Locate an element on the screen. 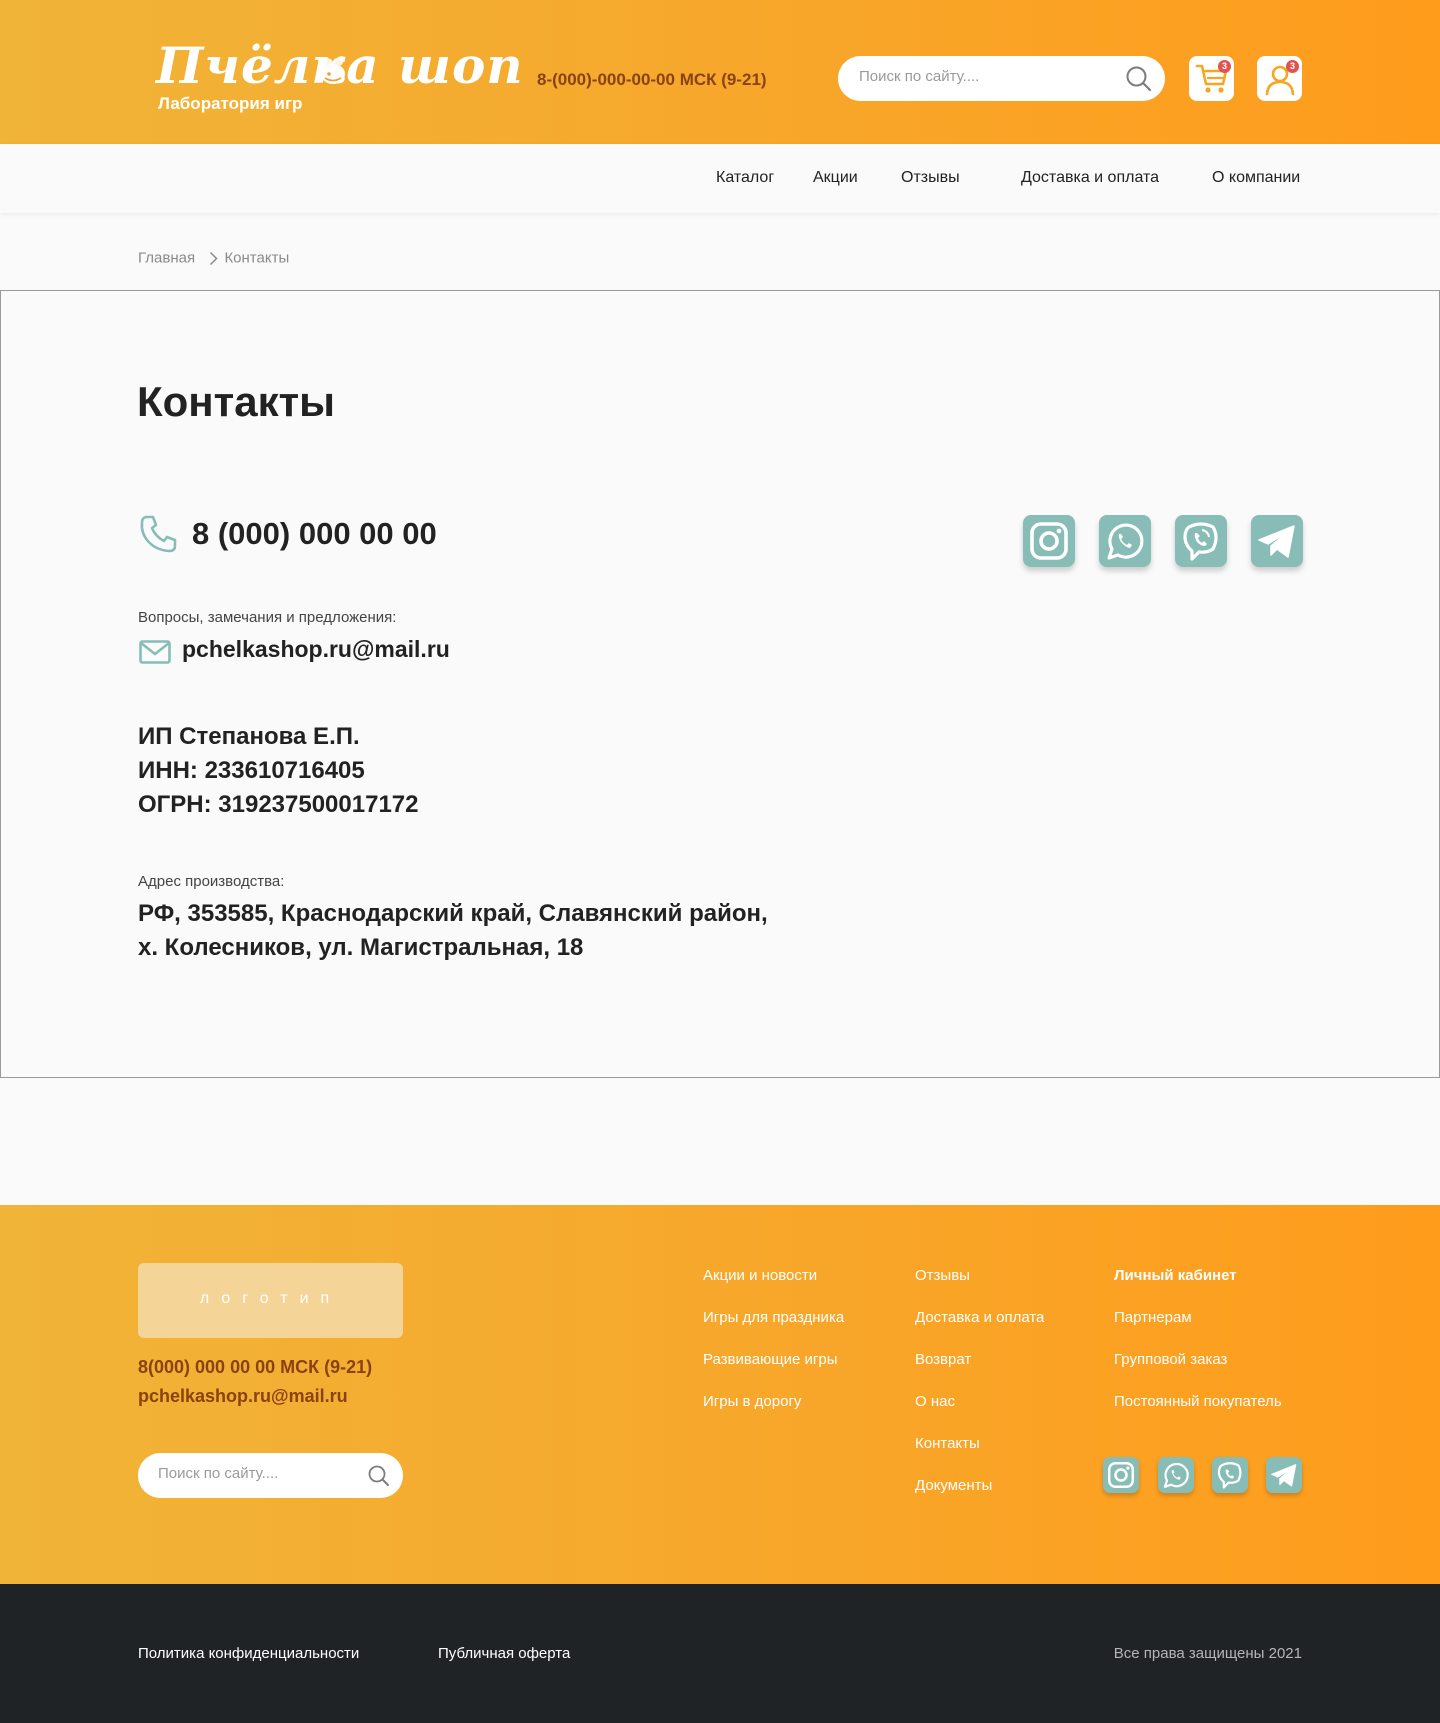  instagram-link is located at coordinates (1049, 541).